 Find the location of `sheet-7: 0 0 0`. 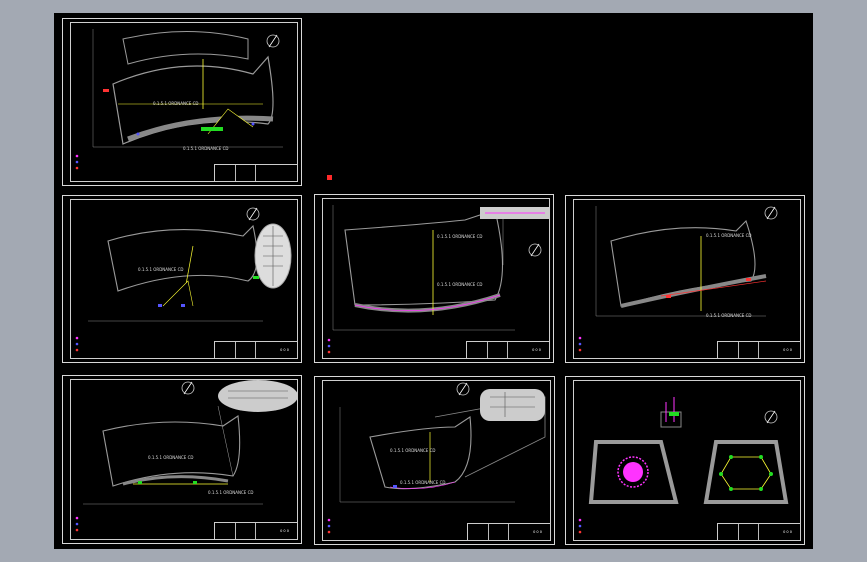

sheet-7: 0 0 0 is located at coordinates (685, 460).